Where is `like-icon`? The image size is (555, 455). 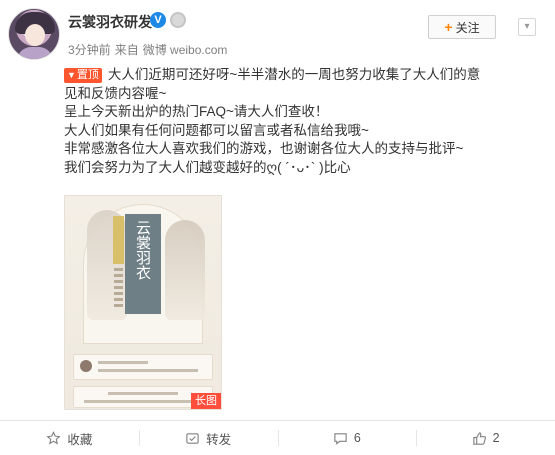
like-icon is located at coordinates (479, 438).